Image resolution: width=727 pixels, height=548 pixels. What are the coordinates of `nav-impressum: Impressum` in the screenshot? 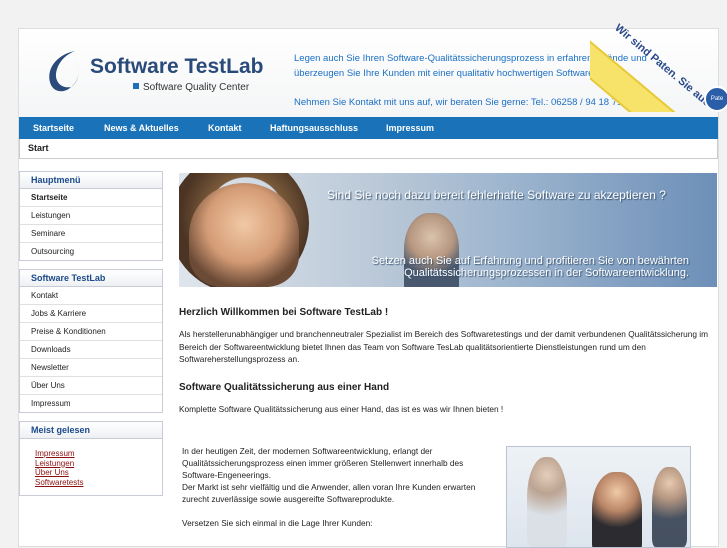 It's located at (410, 128).